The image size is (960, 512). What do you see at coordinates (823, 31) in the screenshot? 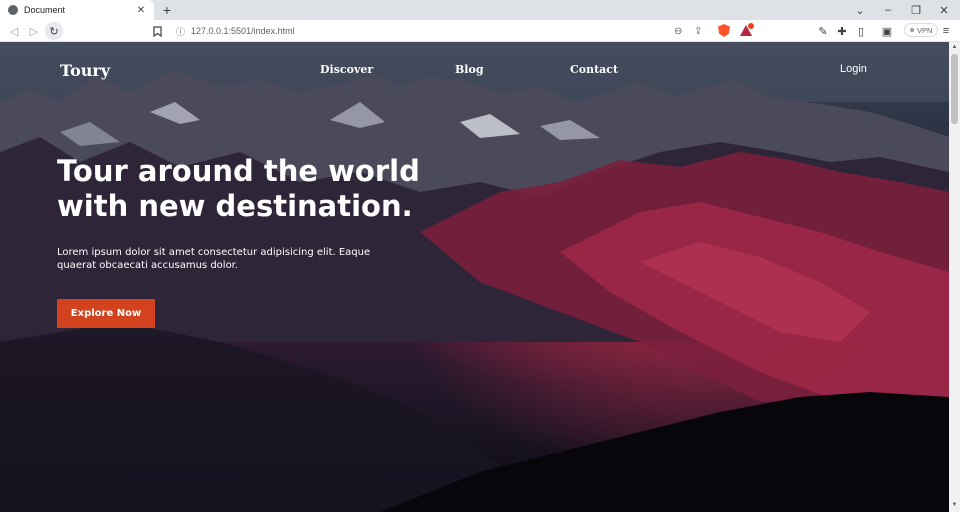
I see `customize-icon: ✎` at bounding box center [823, 31].